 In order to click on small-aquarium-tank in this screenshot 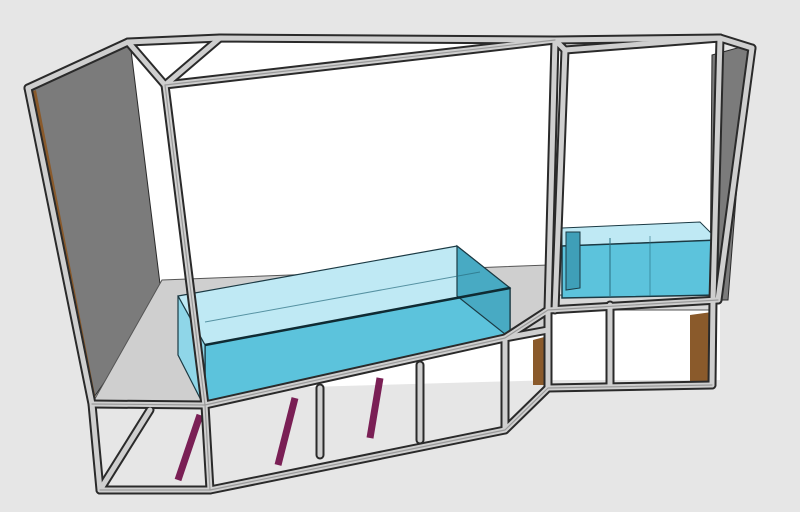, I will do `click(640, 260)`.